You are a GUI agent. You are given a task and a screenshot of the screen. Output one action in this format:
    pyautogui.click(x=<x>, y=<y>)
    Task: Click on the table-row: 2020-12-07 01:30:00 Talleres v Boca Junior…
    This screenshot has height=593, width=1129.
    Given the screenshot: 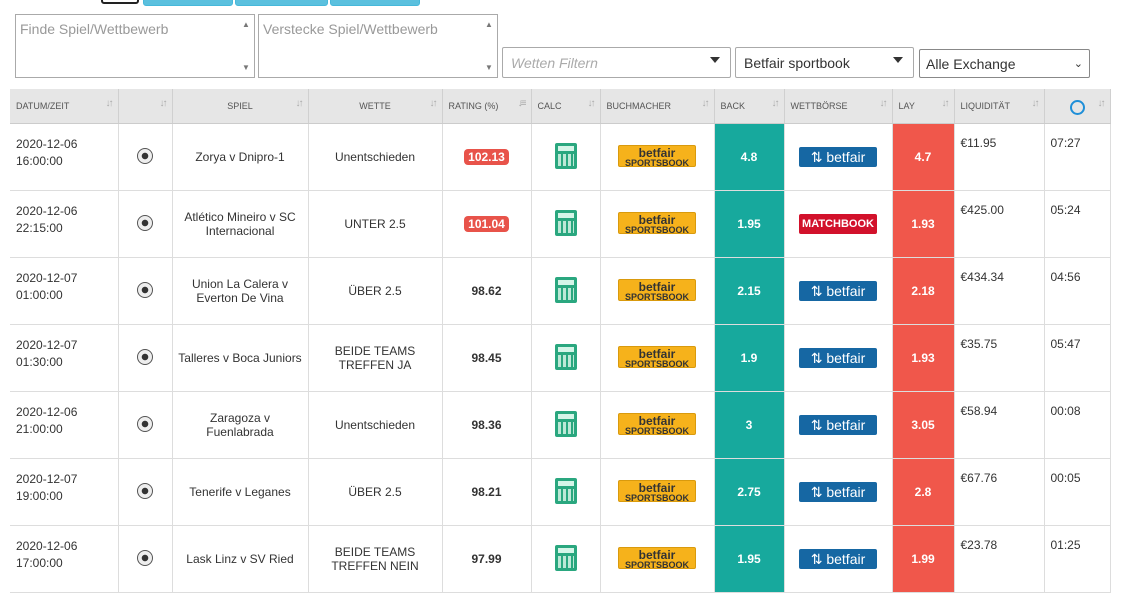 What is the action you would take?
    pyautogui.click(x=560, y=358)
    